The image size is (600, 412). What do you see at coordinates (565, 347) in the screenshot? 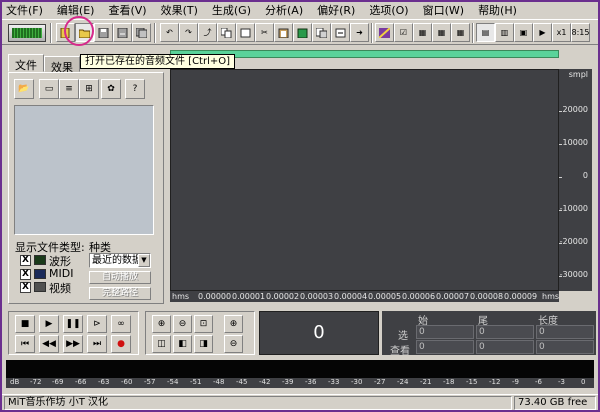
I see `view-length-field: 0` at bounding box center [565, 347].